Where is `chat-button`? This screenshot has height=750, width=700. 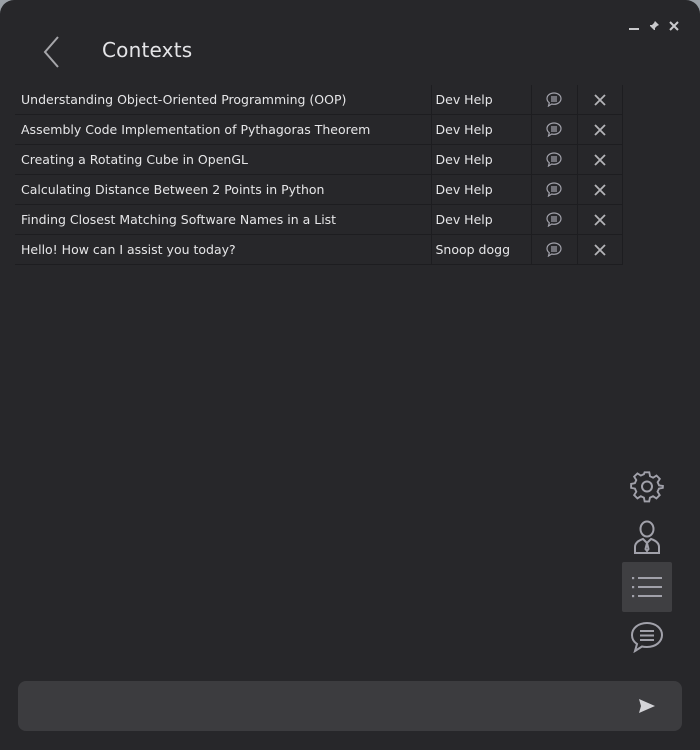 chat-button is located at coordinates (647, 637).